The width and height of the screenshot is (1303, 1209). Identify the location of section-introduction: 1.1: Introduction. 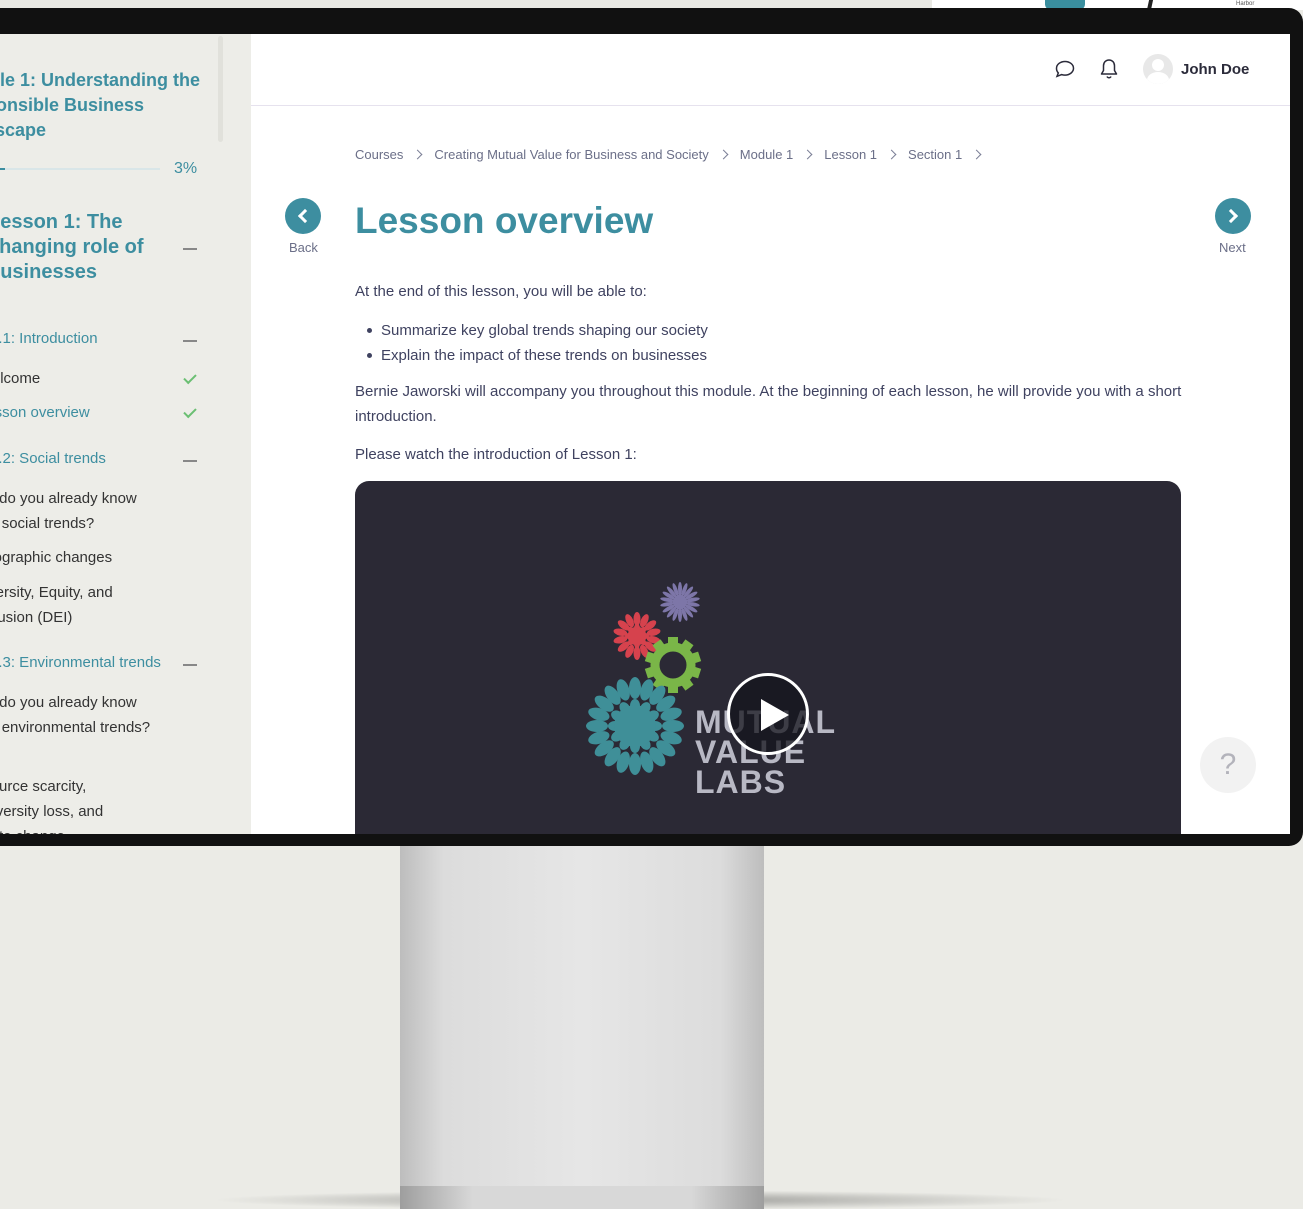
(90, 338).